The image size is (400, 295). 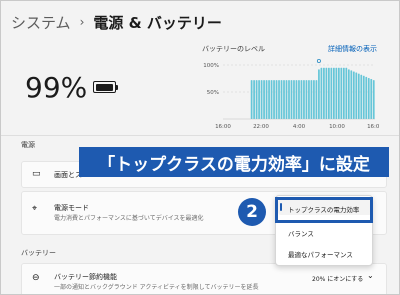 What do you see at coordinates (71, 208) in the screenshot?
I see `power-mode-title: 電源モード` at bounding box center [71, 208].